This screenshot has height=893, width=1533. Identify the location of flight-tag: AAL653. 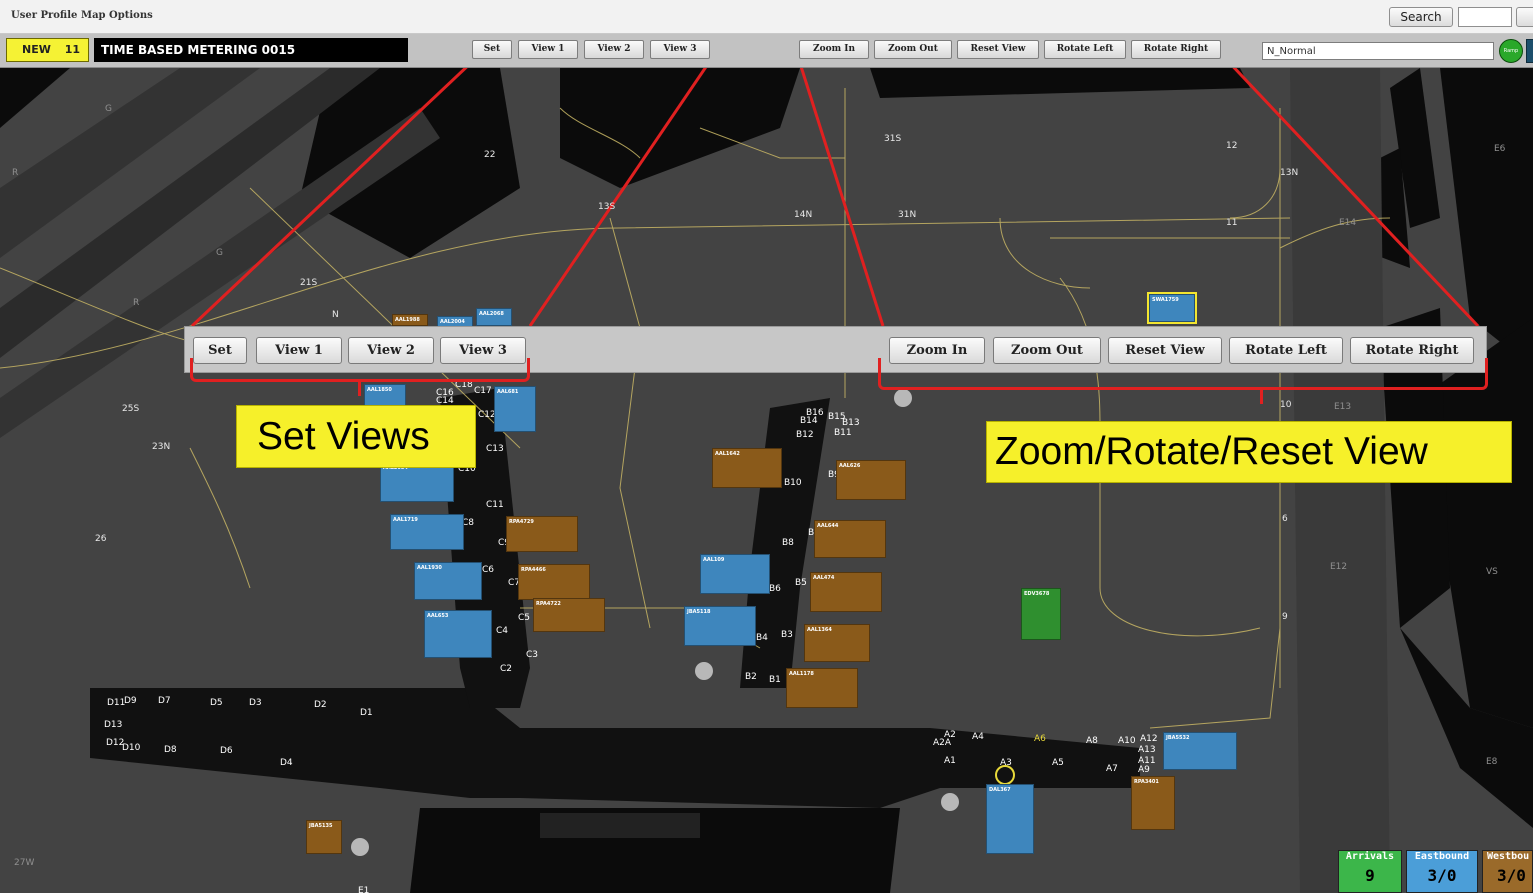
(458, 634).